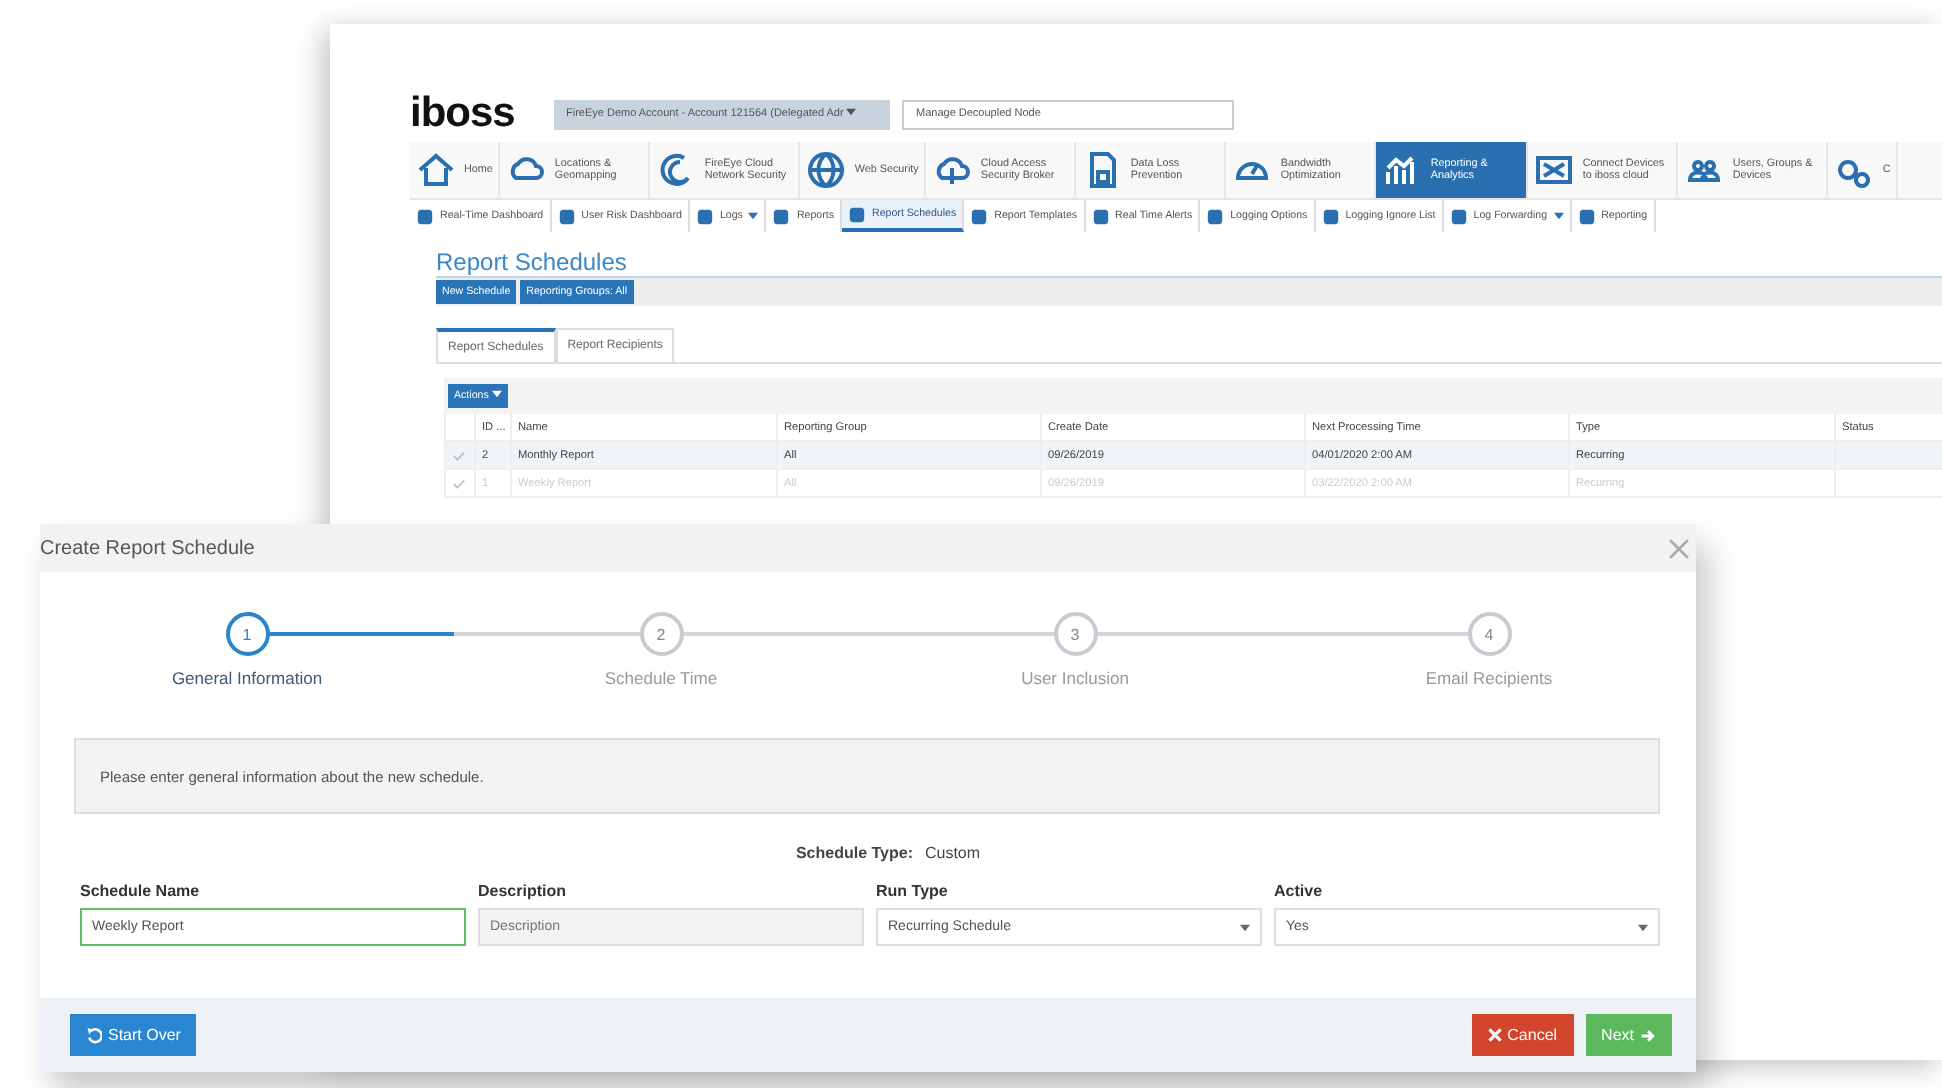 Image resolution: width=1942 pixels, height=1088 pixels. Describe the element at coordinates (523, 891) in the screenshot. I see `field-label: Description` at that location.